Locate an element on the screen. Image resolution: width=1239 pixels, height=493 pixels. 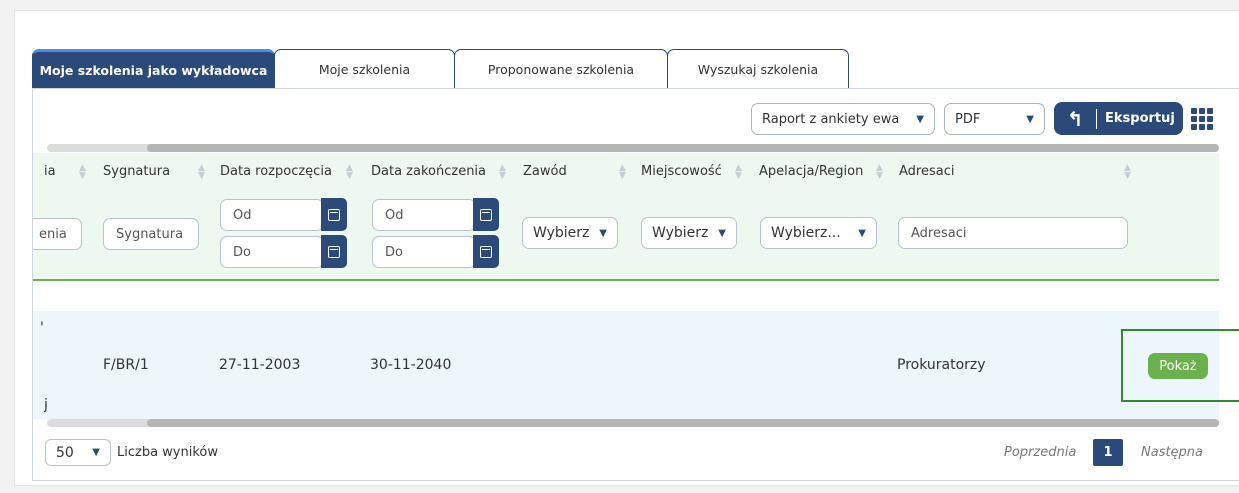
cut-cell-top: ' is located at coordinates (42, 328).